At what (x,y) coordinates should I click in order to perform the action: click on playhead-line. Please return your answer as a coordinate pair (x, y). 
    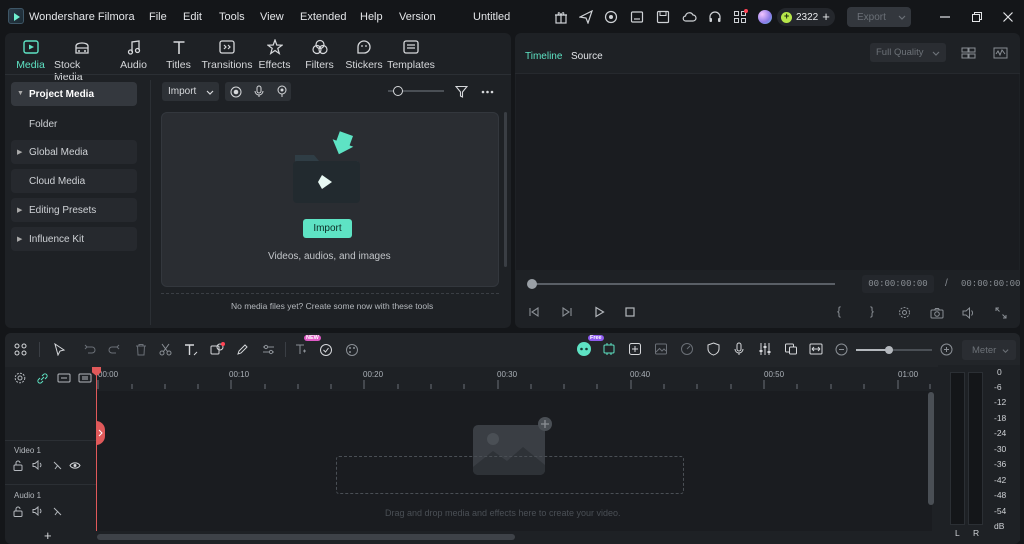
    Looking at the image, I should click on (96, 449).